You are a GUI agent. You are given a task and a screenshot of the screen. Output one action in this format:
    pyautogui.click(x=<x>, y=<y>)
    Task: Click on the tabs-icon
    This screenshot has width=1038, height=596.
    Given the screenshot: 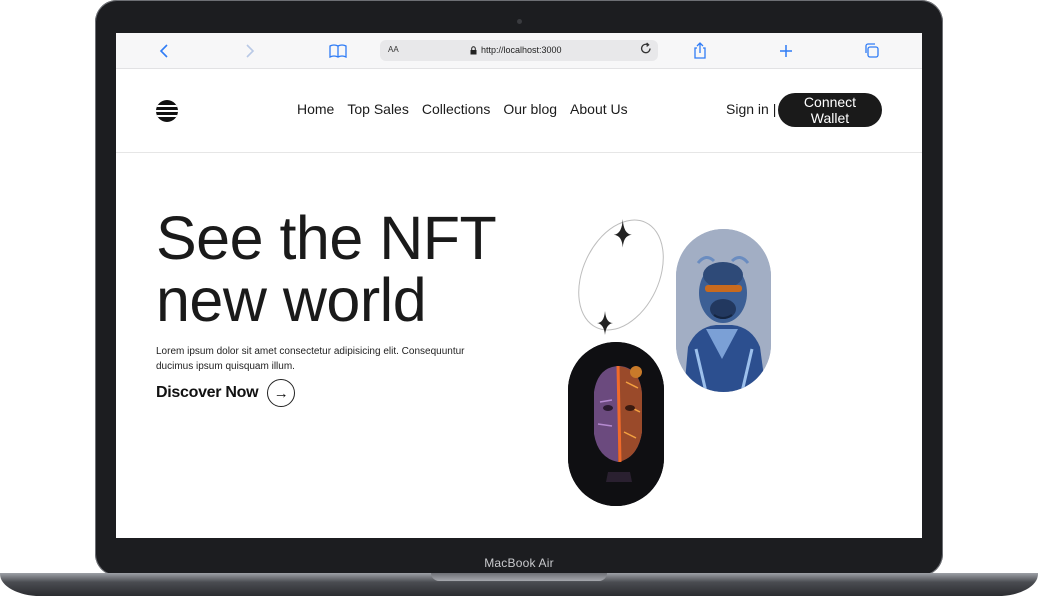 What is the action you would take?
    pyautogui.click(x=872, y=50)
    